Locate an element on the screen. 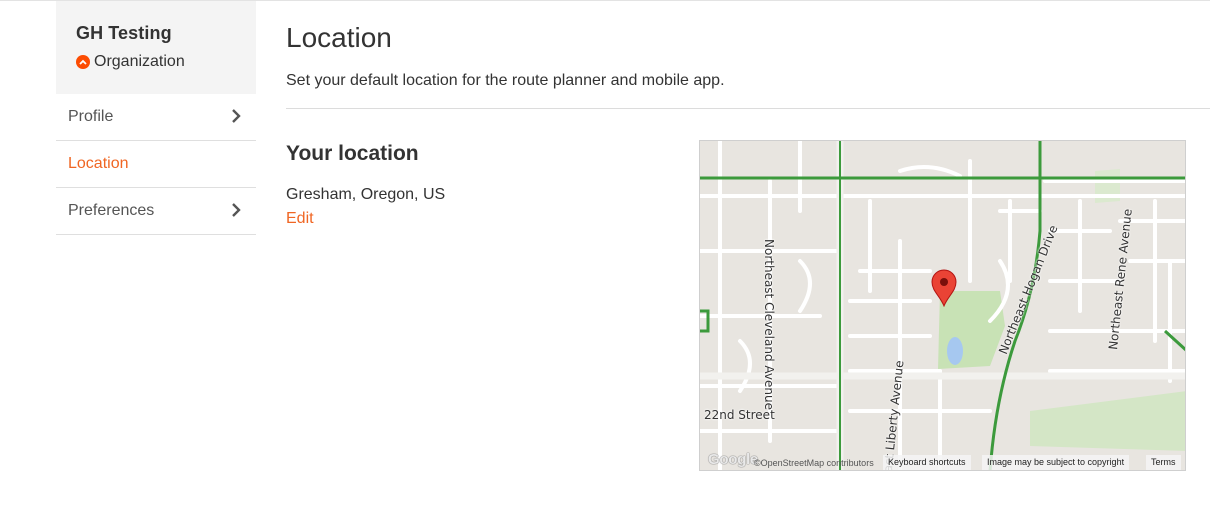  chevron-up-circle-icon is located at coordinates (83, 62).